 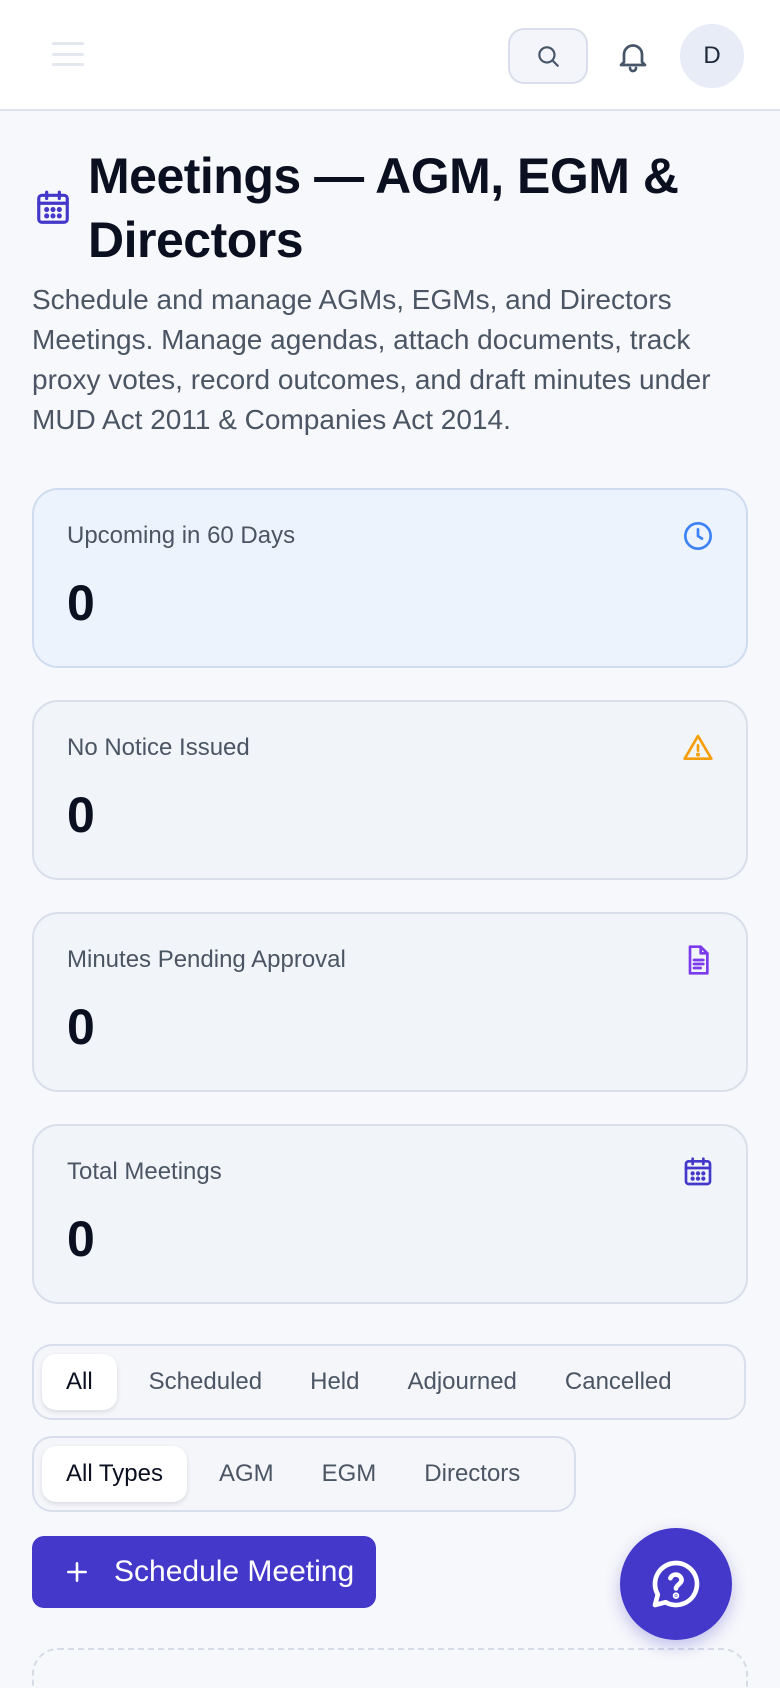 What do you see at coordinates (461, 1382) in the screenshot?
I see `status-tab-adjourned: Adjourned` at bounding box center [461, 1382].